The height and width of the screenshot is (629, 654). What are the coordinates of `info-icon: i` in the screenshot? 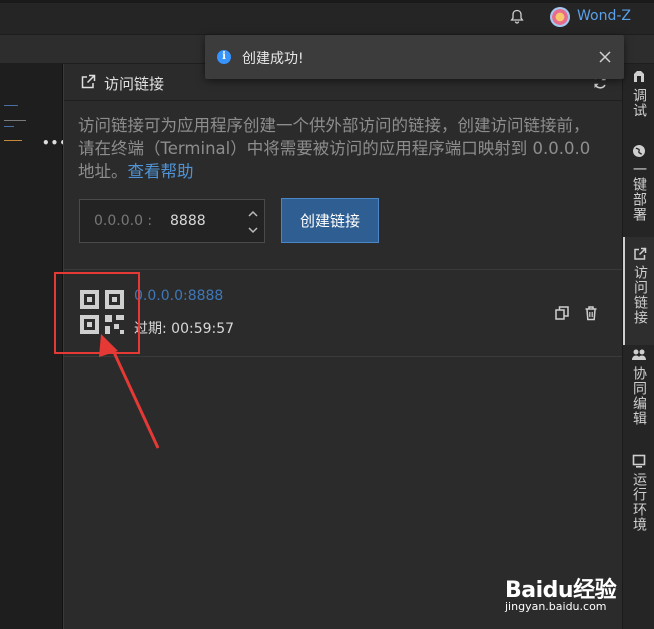 It's located at (224, 57).